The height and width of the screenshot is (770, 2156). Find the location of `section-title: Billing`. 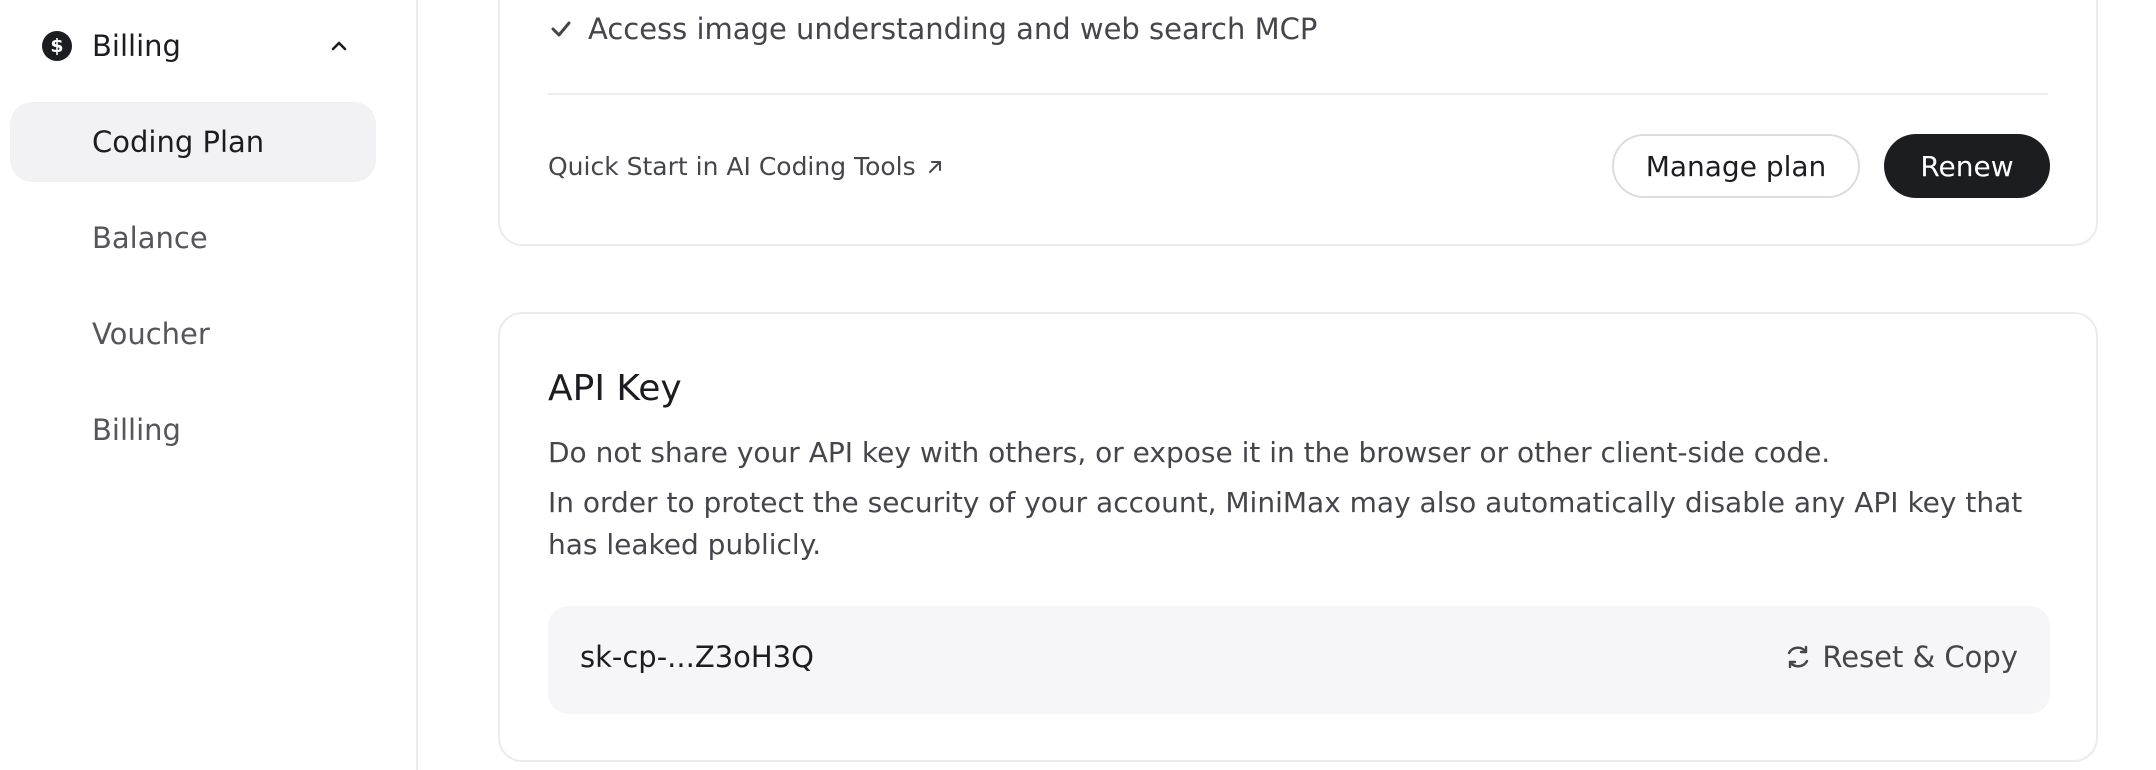

section-title: Billing is located at coordinates (136, 46).